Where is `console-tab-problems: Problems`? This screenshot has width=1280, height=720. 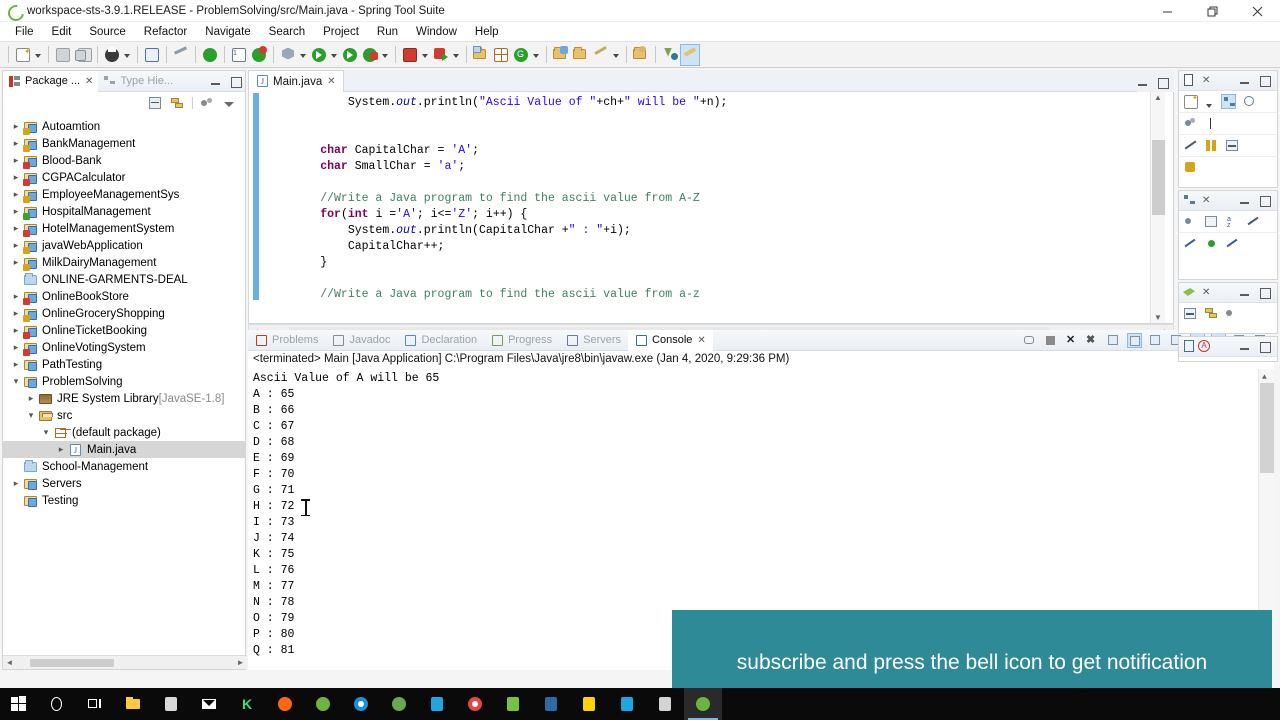 console-tab-problems: Problems is located at coordinates (286, 340).